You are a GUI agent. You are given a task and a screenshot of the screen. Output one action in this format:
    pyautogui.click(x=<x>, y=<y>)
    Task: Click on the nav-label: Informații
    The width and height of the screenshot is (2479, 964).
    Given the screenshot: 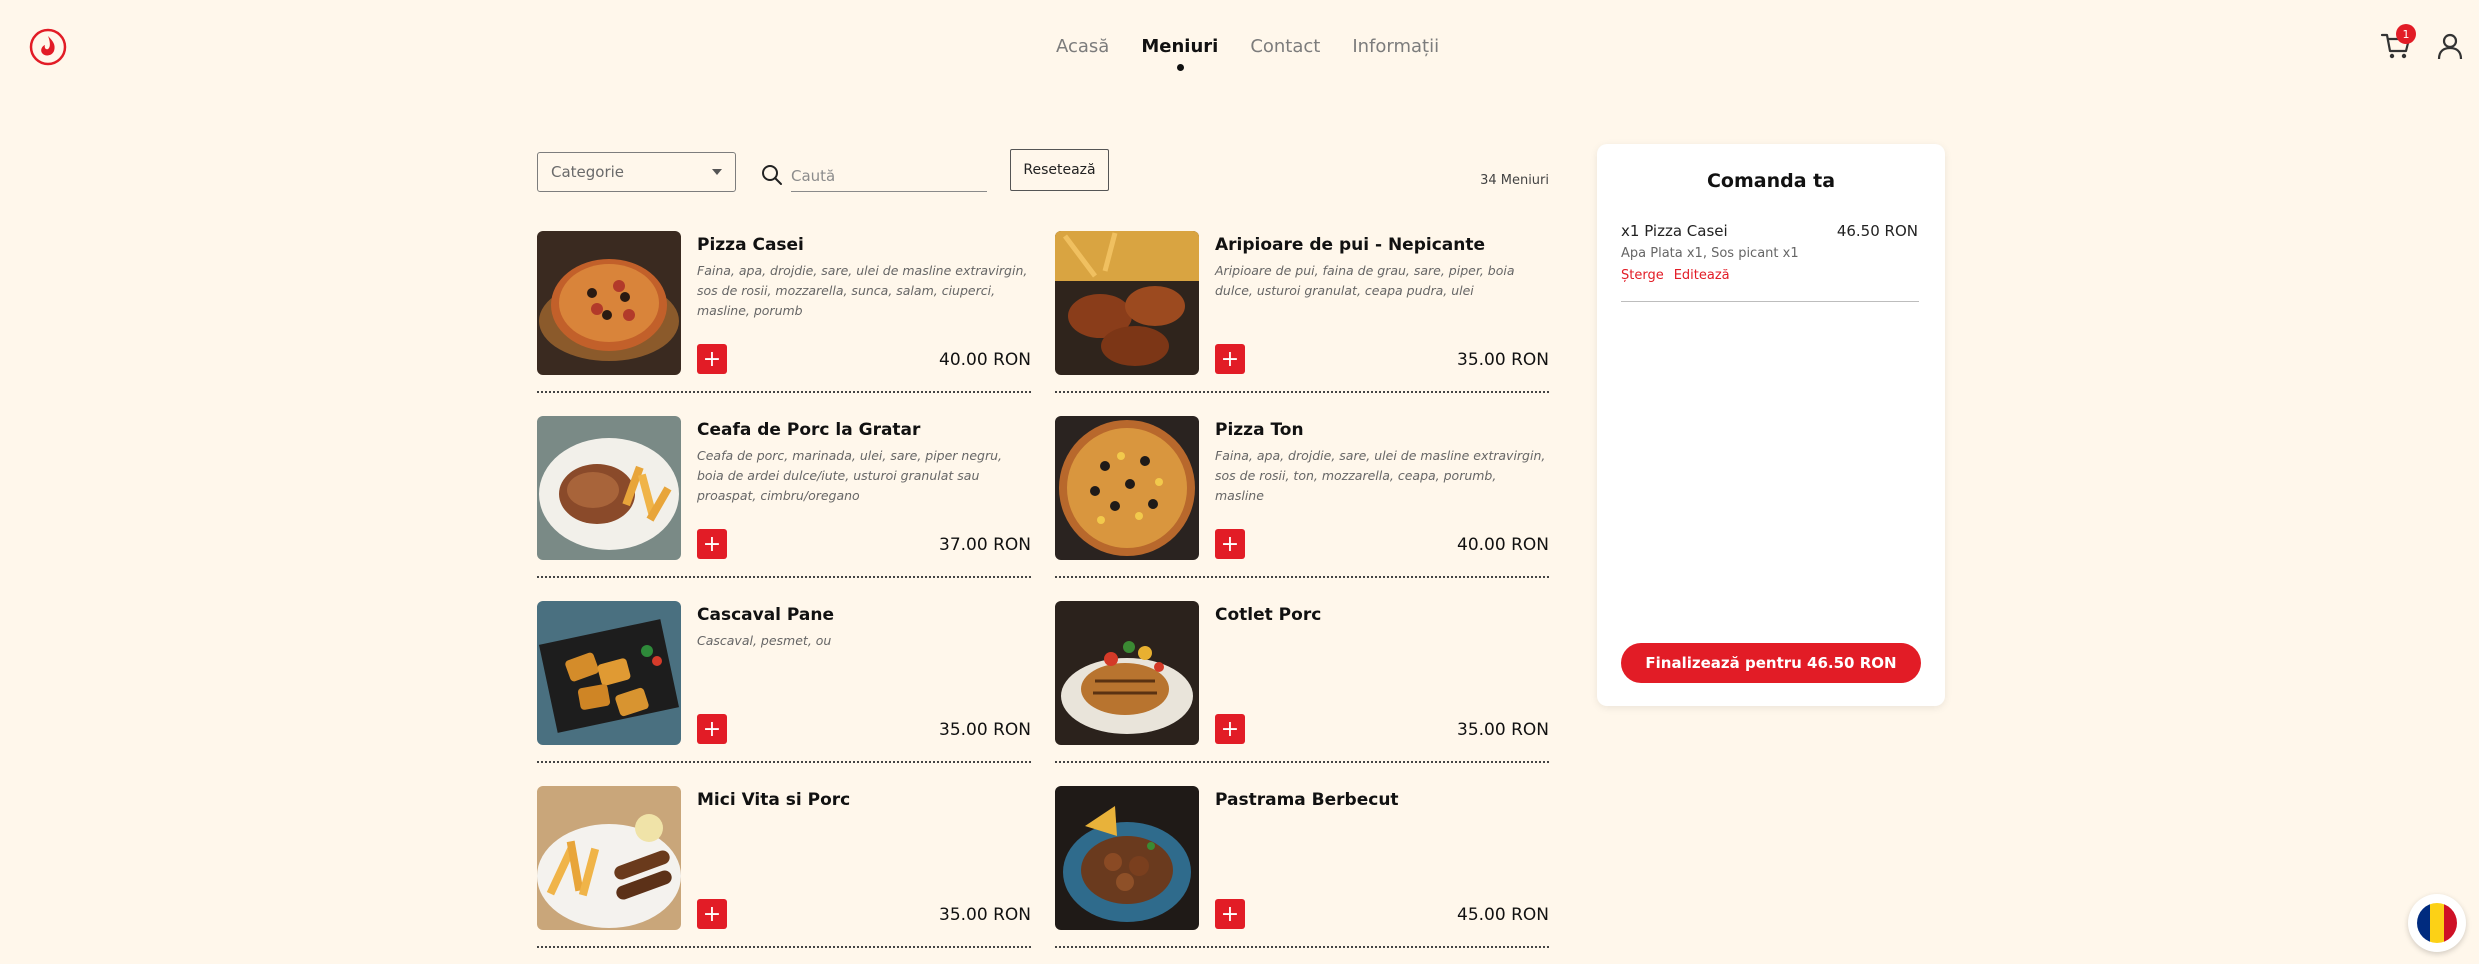 What is the action you would take?
    pyautogui.click(x=1396, y=46)
    